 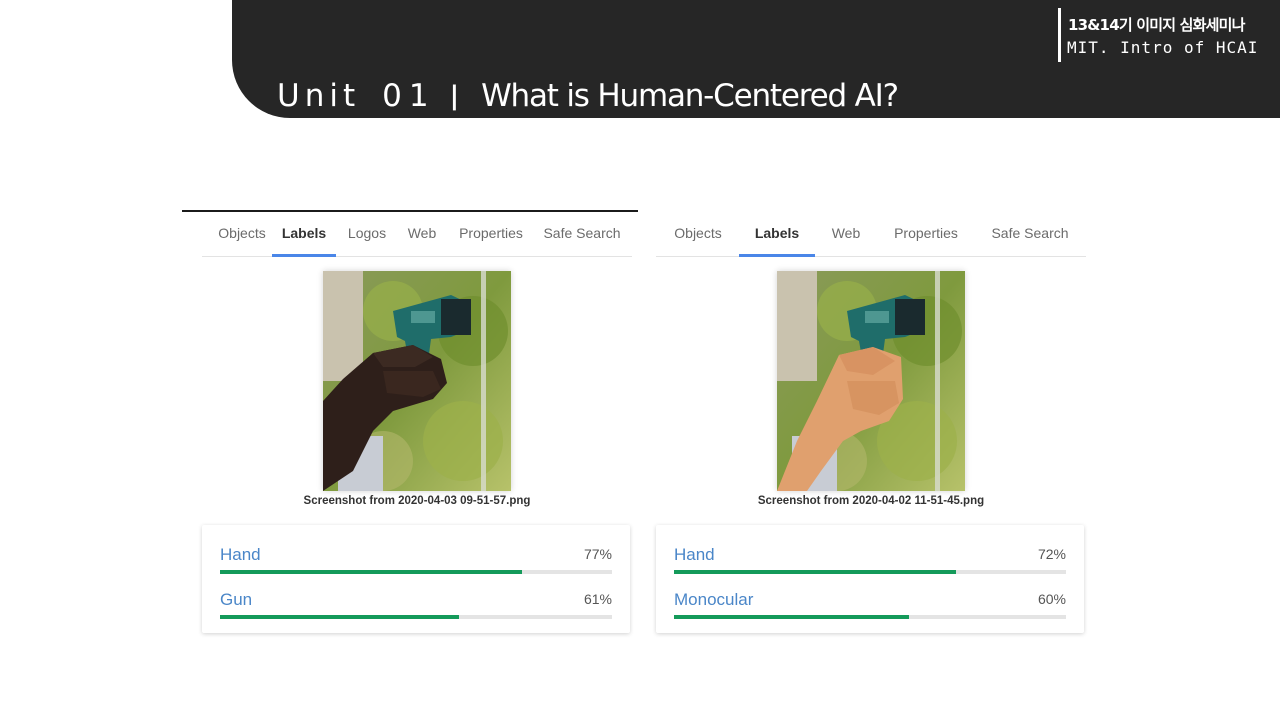 I want to click on label-row: Monocular 60%, so click(x=870, y=604).